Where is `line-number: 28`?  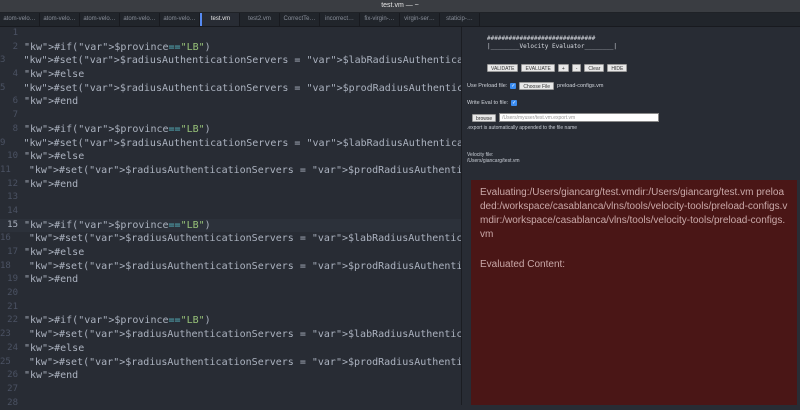
line-number: 28 is located at coordinates (12, 402).